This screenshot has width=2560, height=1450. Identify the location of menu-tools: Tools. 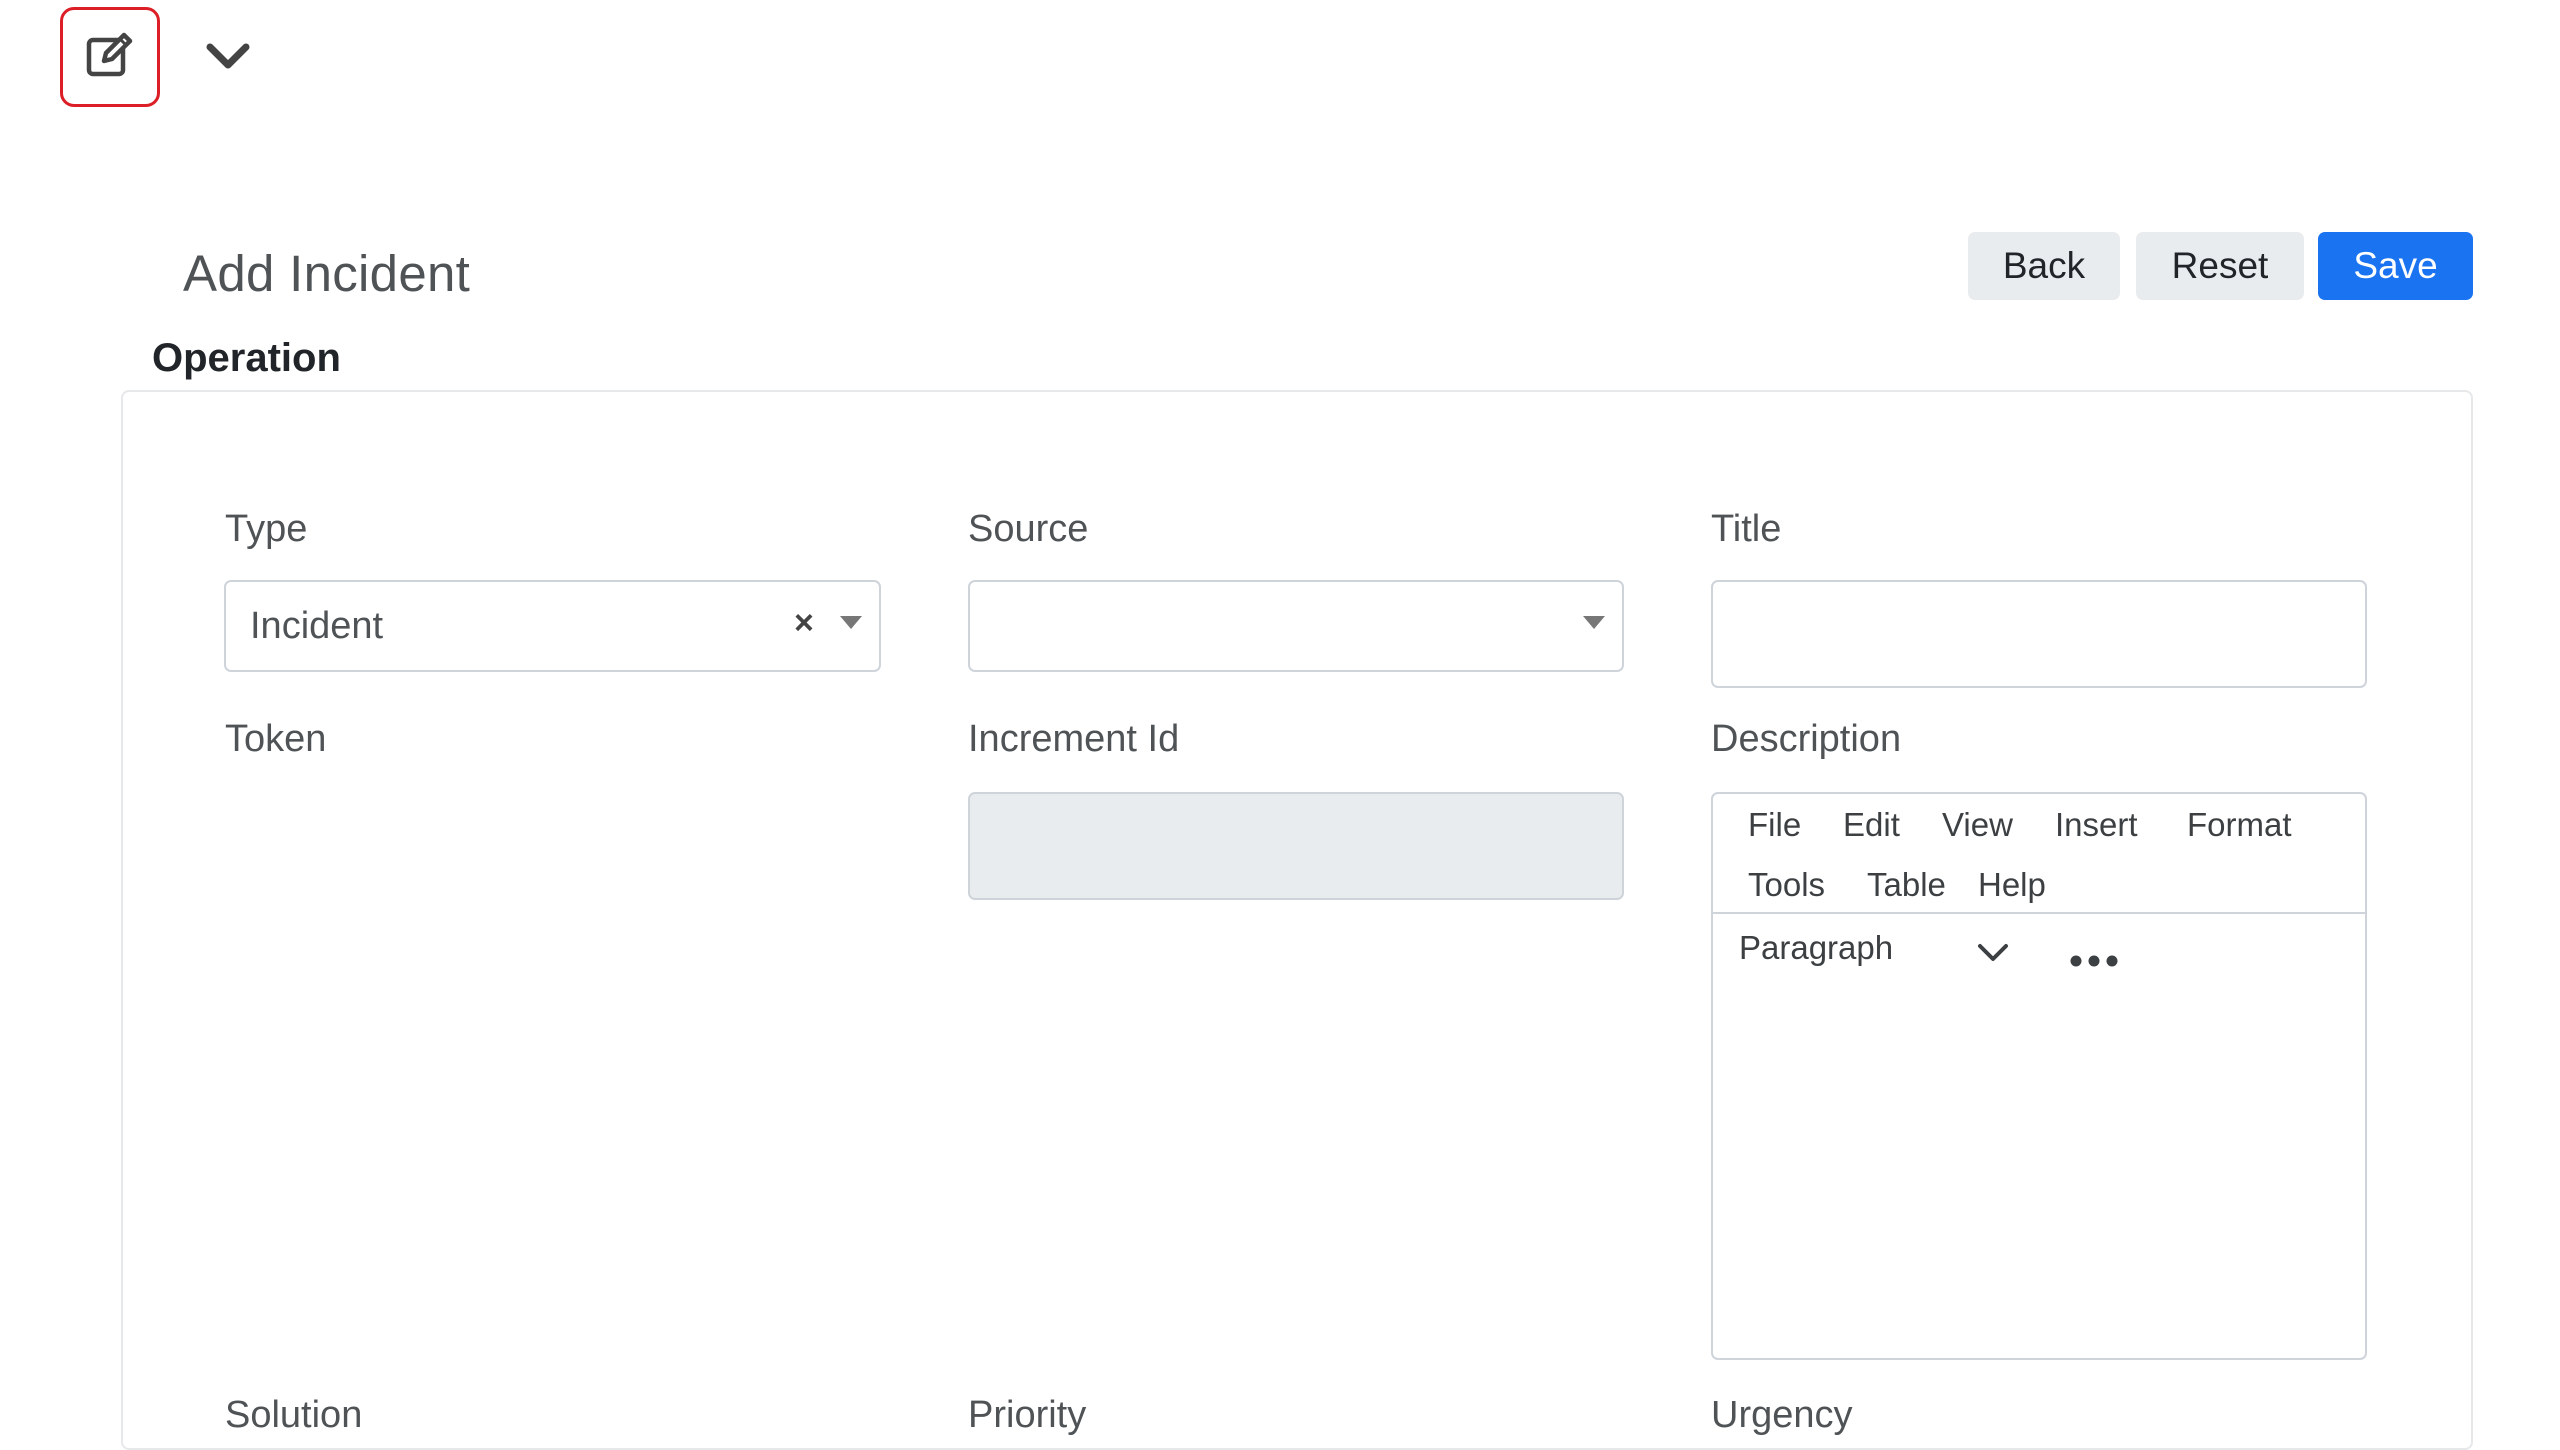
(1786, 885).